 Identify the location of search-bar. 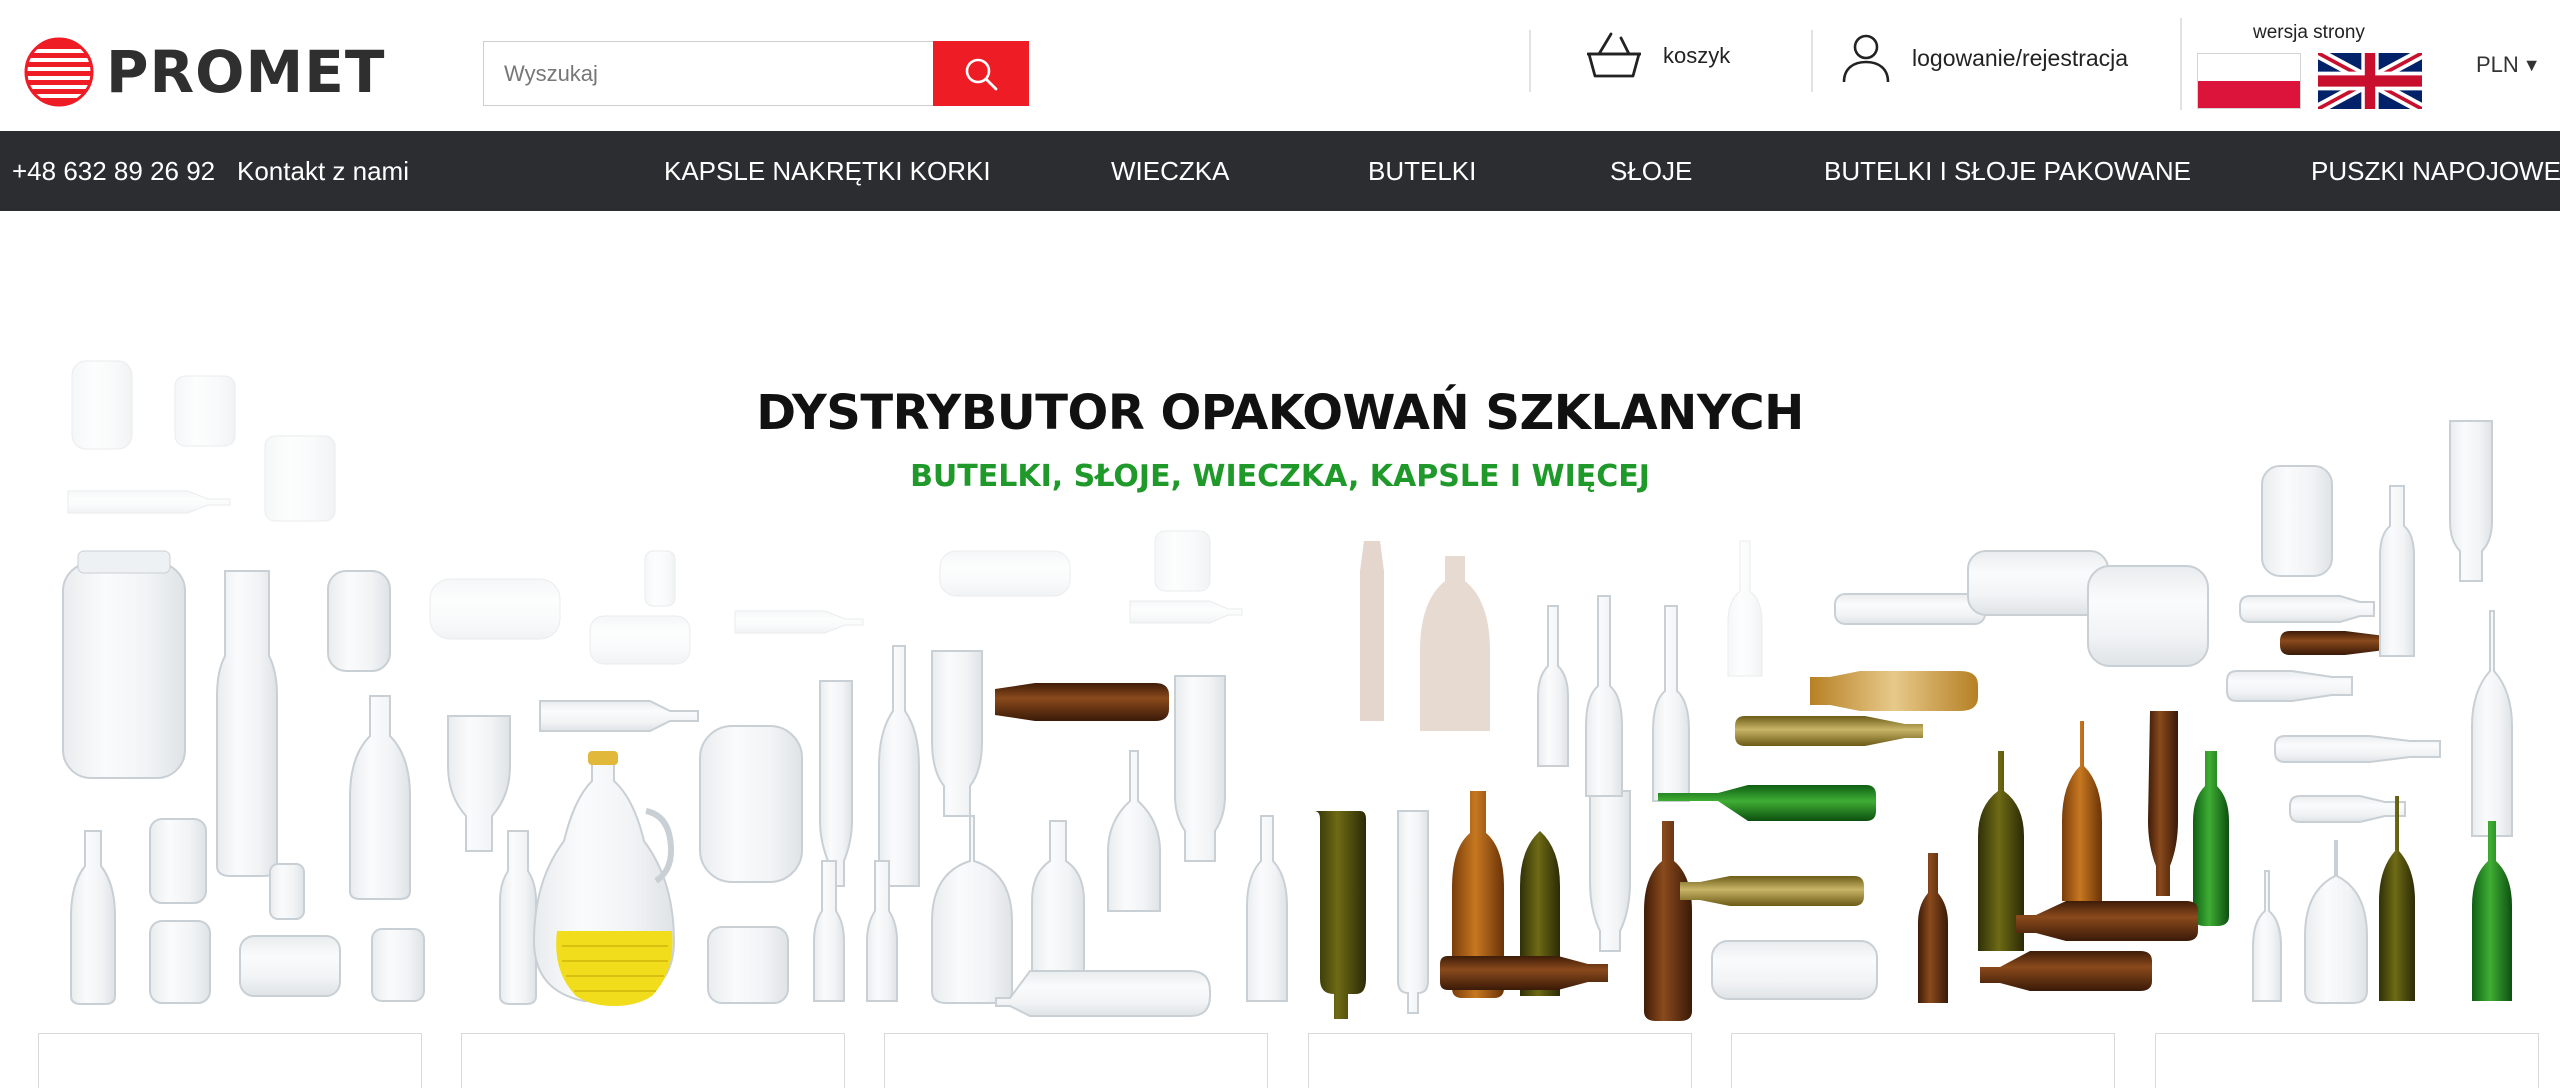
(756, 73).